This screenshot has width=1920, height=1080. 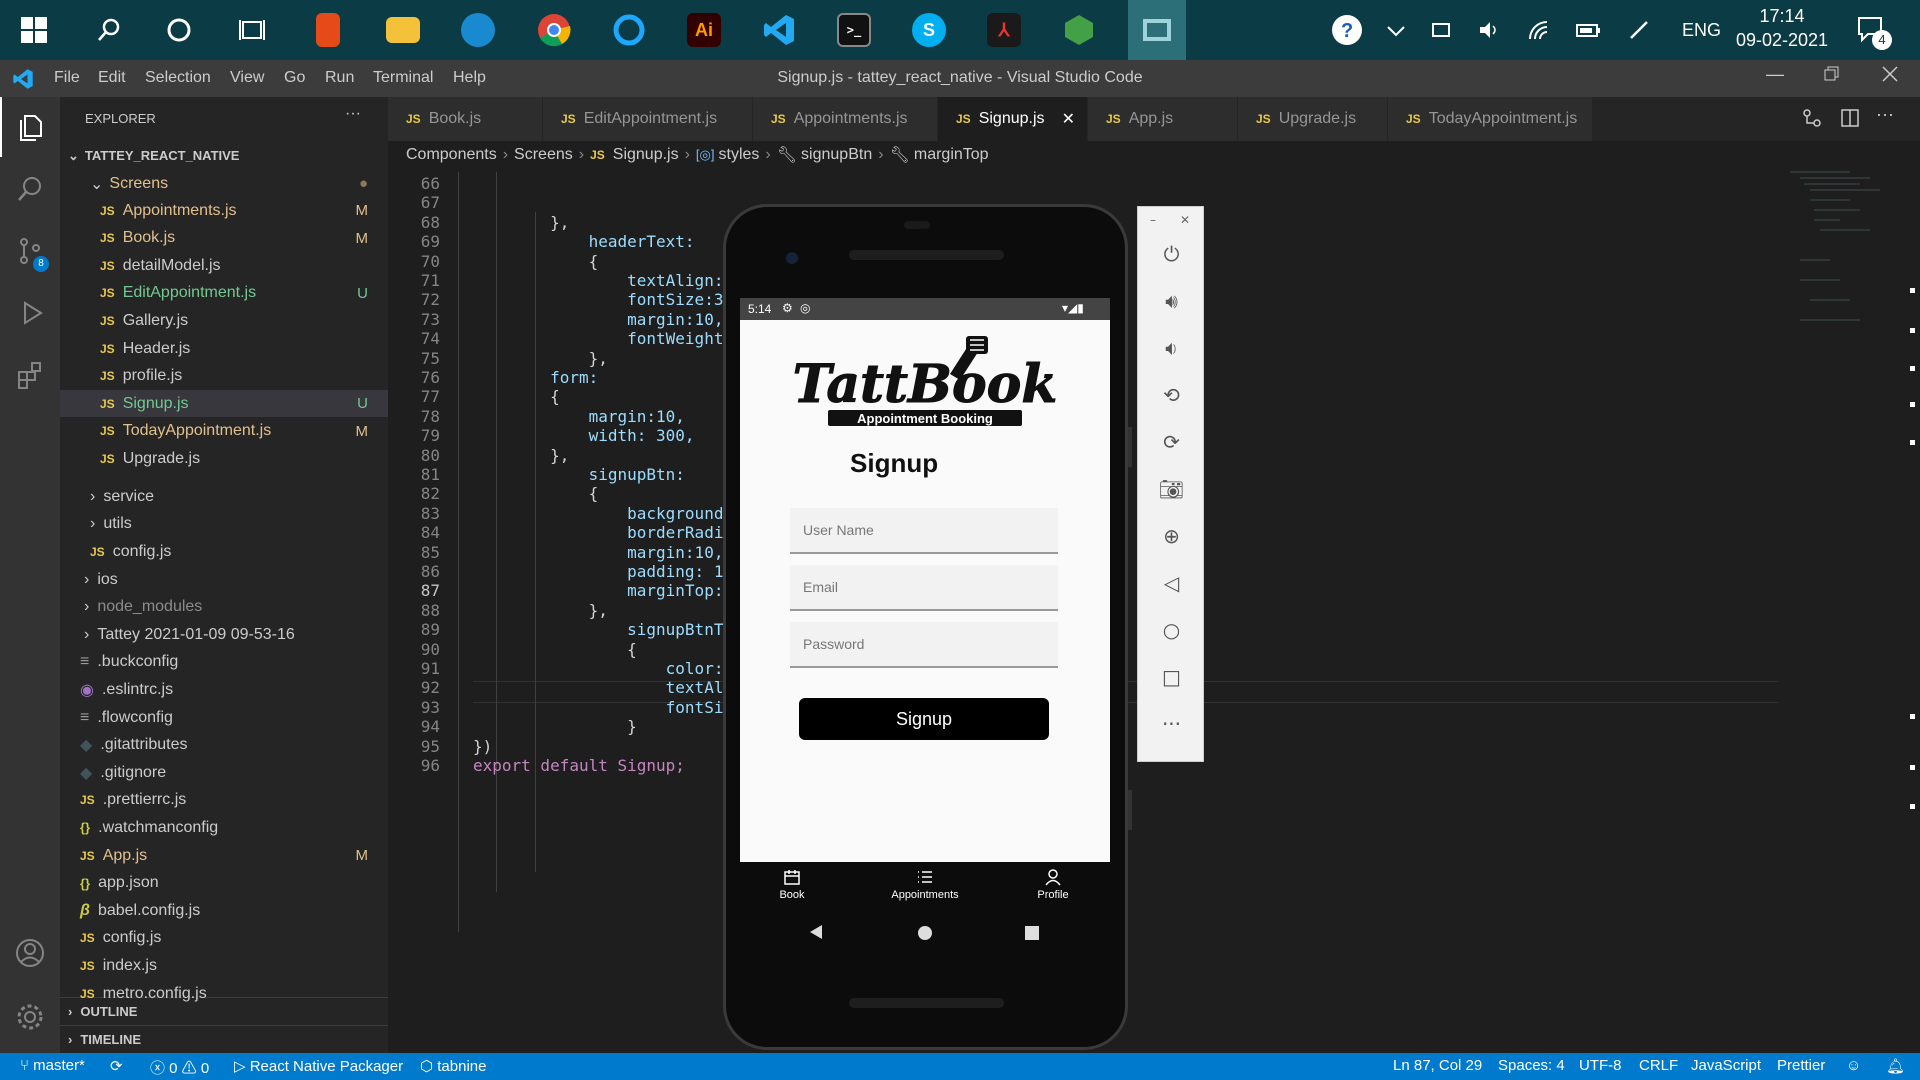 I want to click on cortana-icon, so click(x=179, y=30).